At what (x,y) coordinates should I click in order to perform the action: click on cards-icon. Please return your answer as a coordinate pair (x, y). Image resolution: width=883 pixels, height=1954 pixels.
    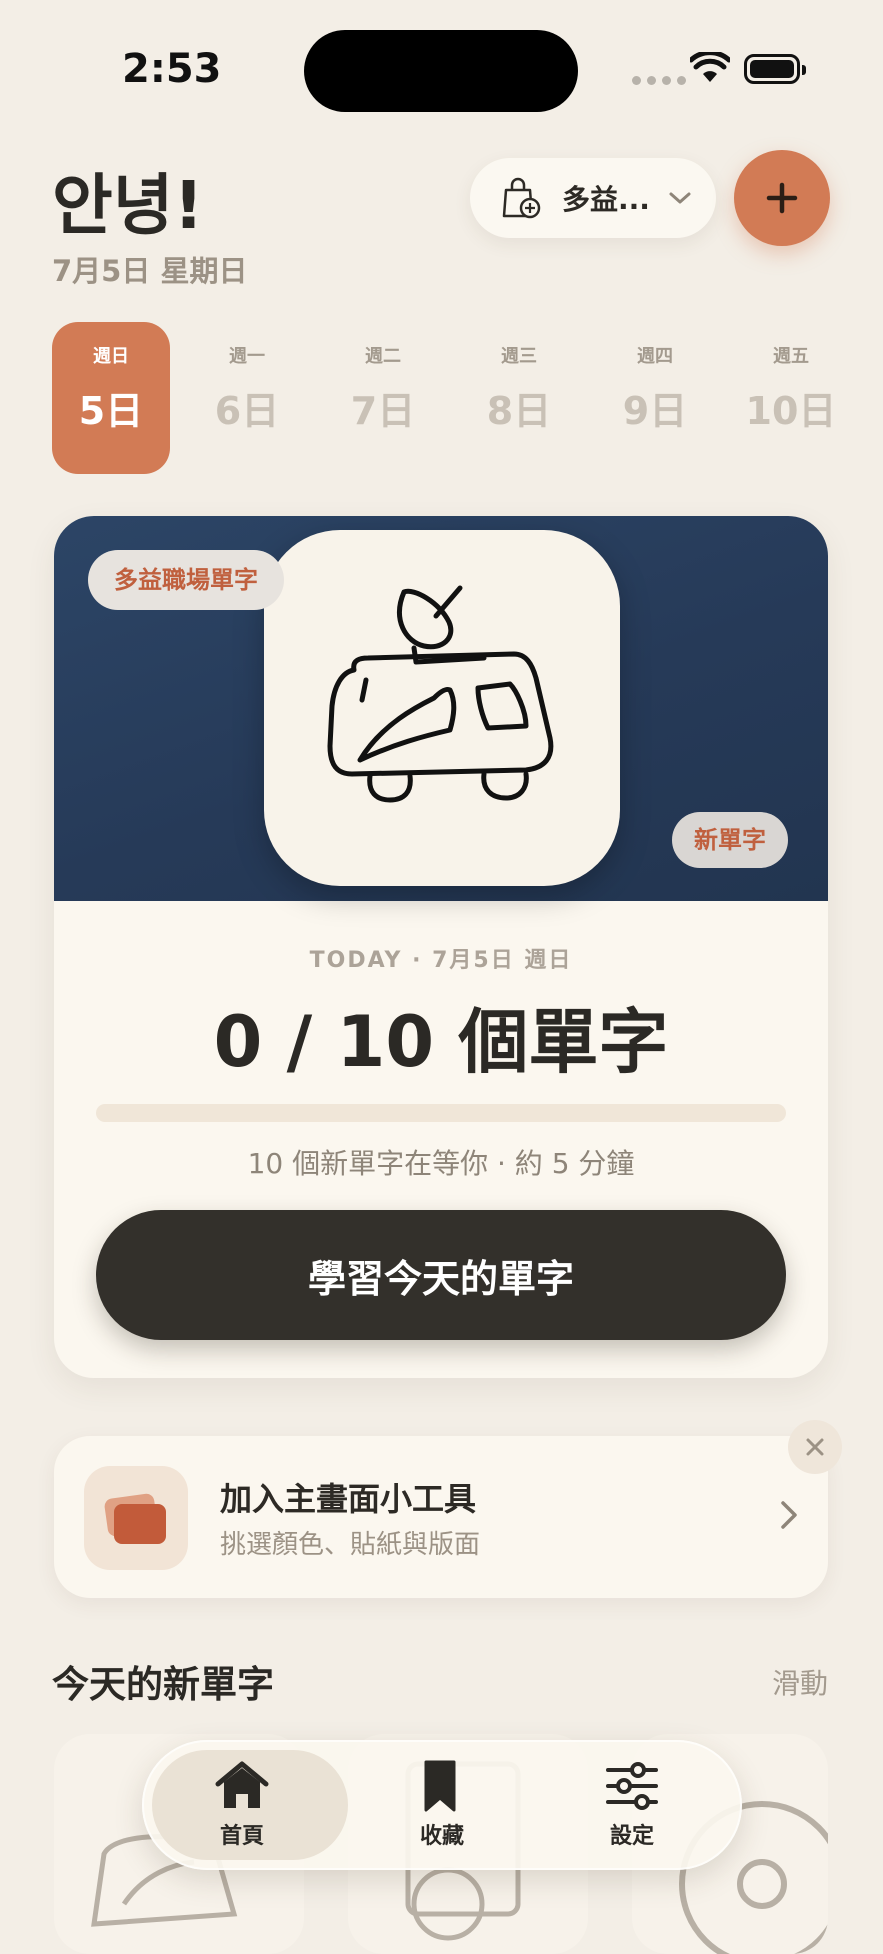
    Looking at the image, I should click on (135, 1518).